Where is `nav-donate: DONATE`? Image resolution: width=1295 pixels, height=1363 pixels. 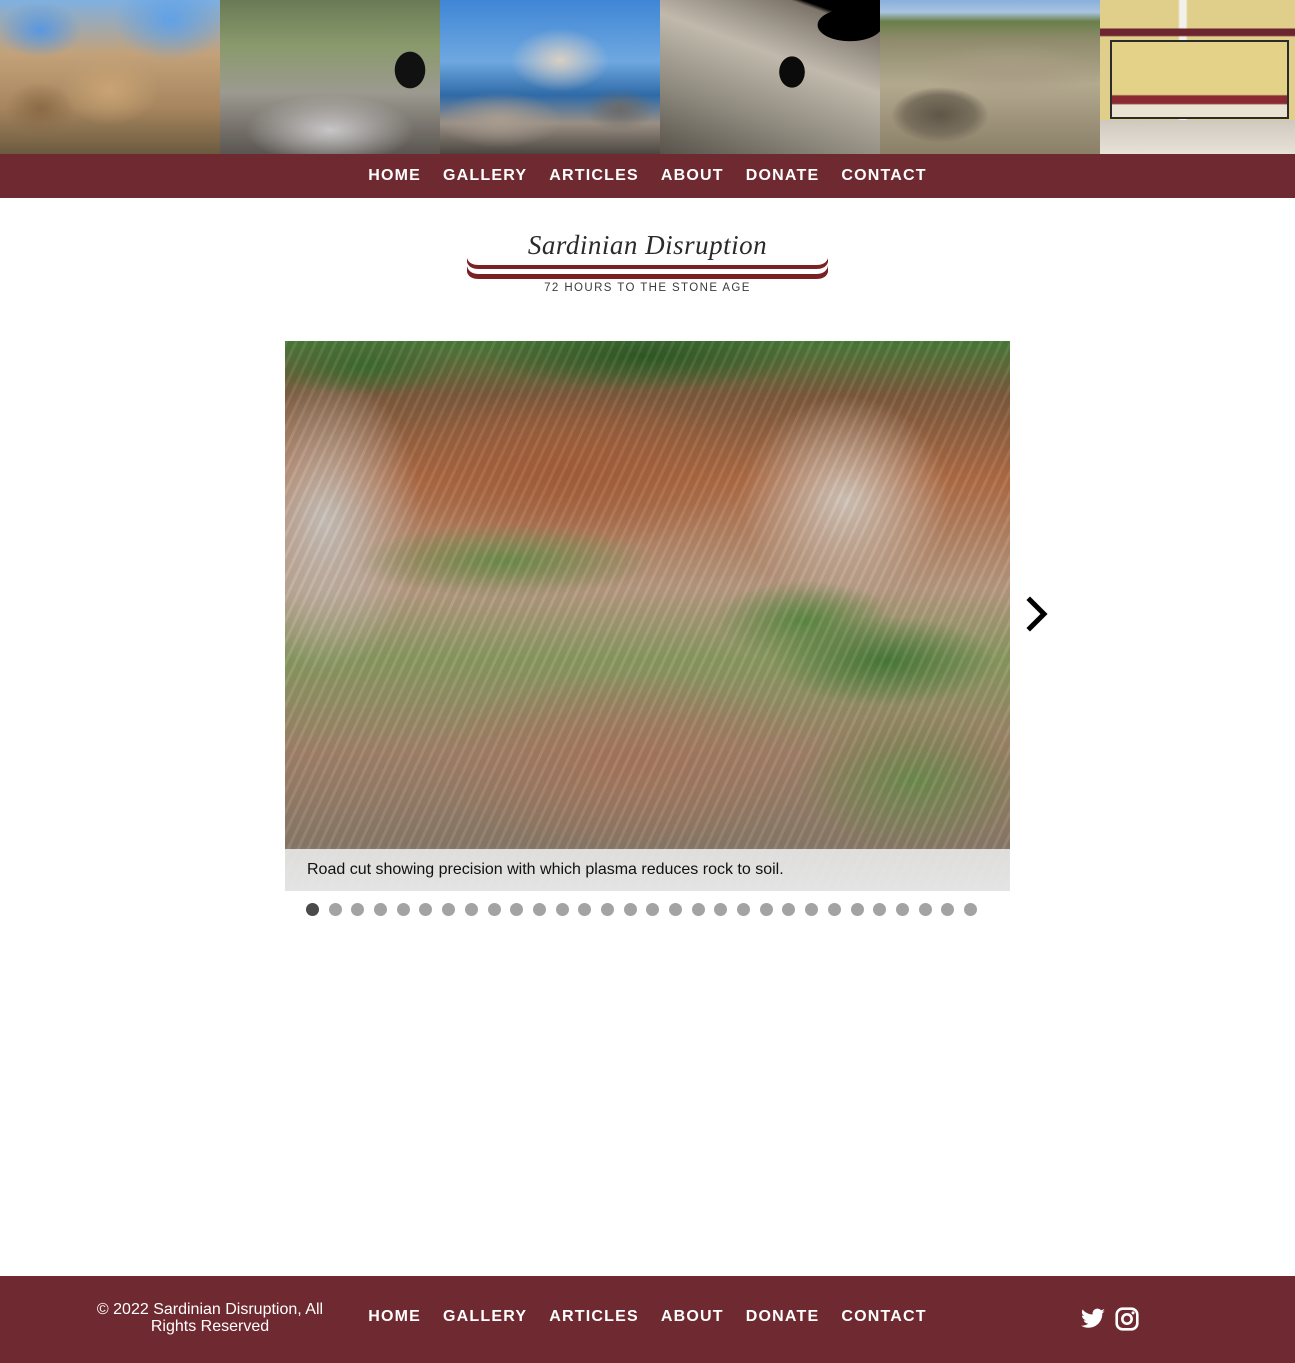
nav-donate: DONATE is located at coordinates (783, 176).